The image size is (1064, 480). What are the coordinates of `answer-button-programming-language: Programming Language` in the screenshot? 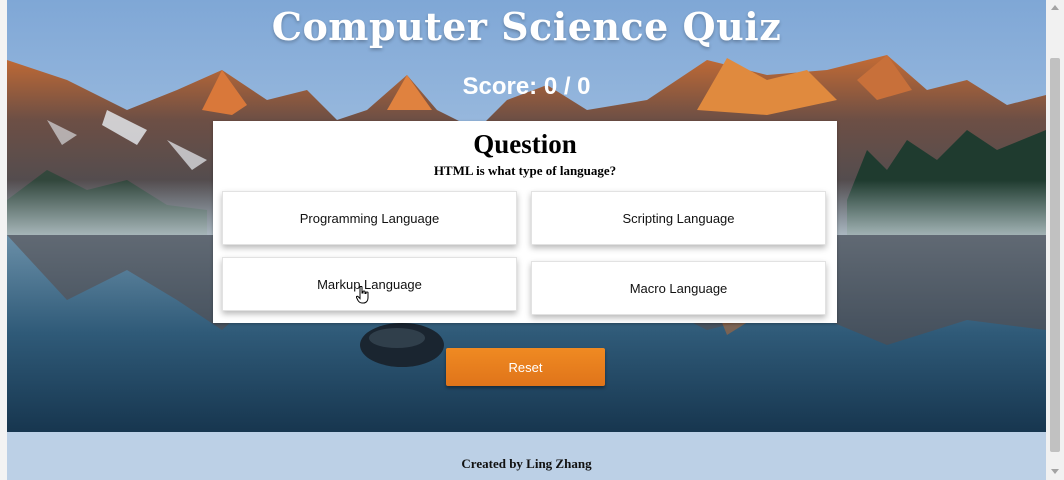 It's located at (369, 218).